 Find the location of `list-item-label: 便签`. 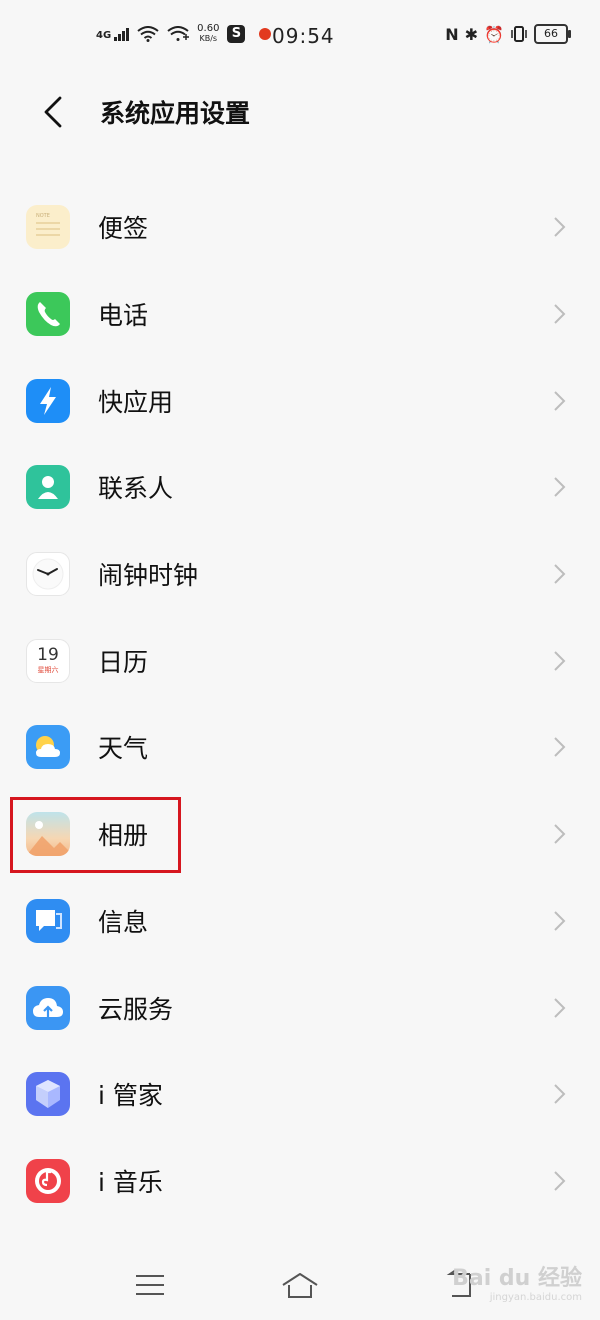

list-item-label: 便签 is located at coordinates (123, 229).